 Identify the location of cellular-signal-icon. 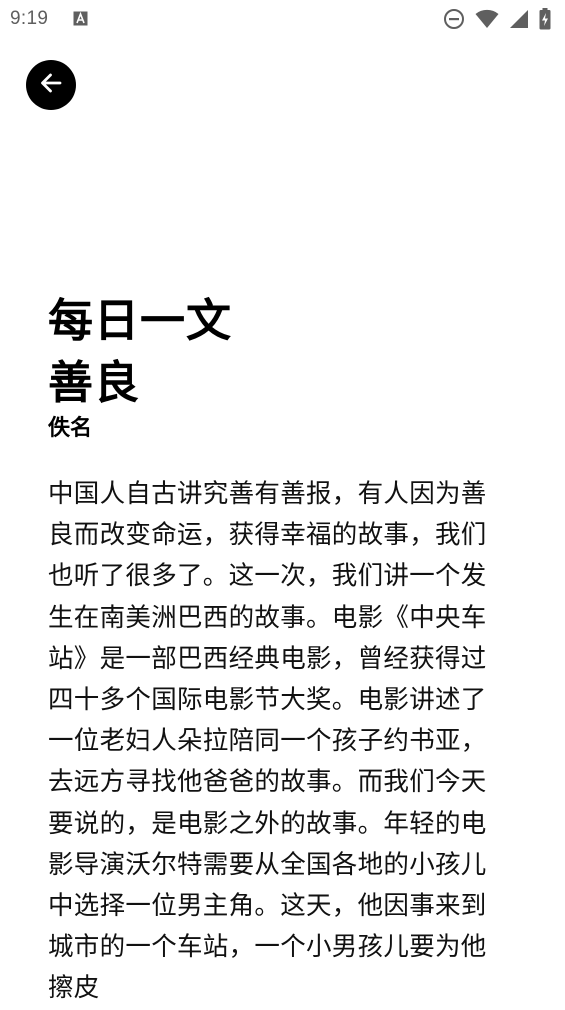
(519, 19).